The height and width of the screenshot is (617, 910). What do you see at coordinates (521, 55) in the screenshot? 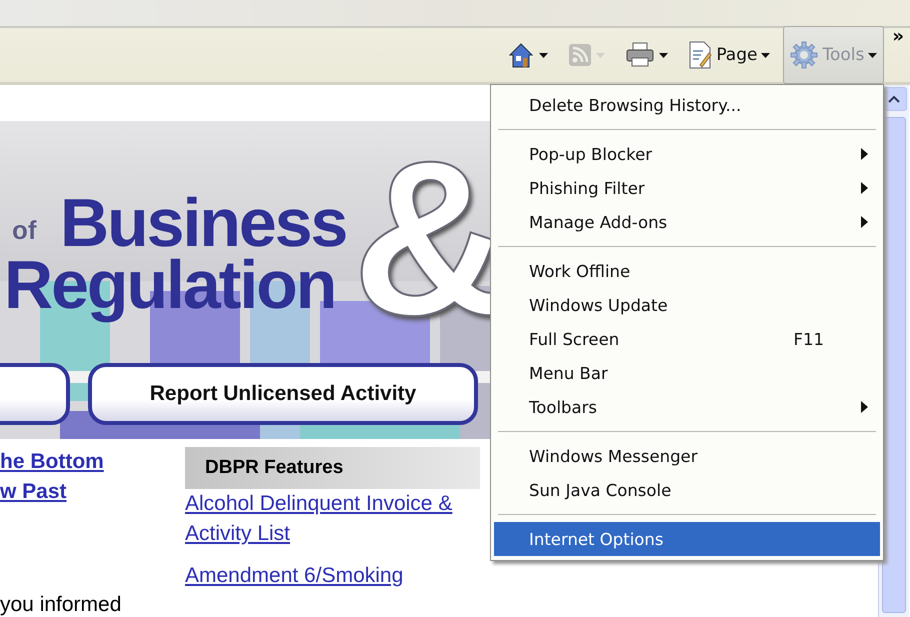
I see `house-icon` at bounding box center [521, 55].